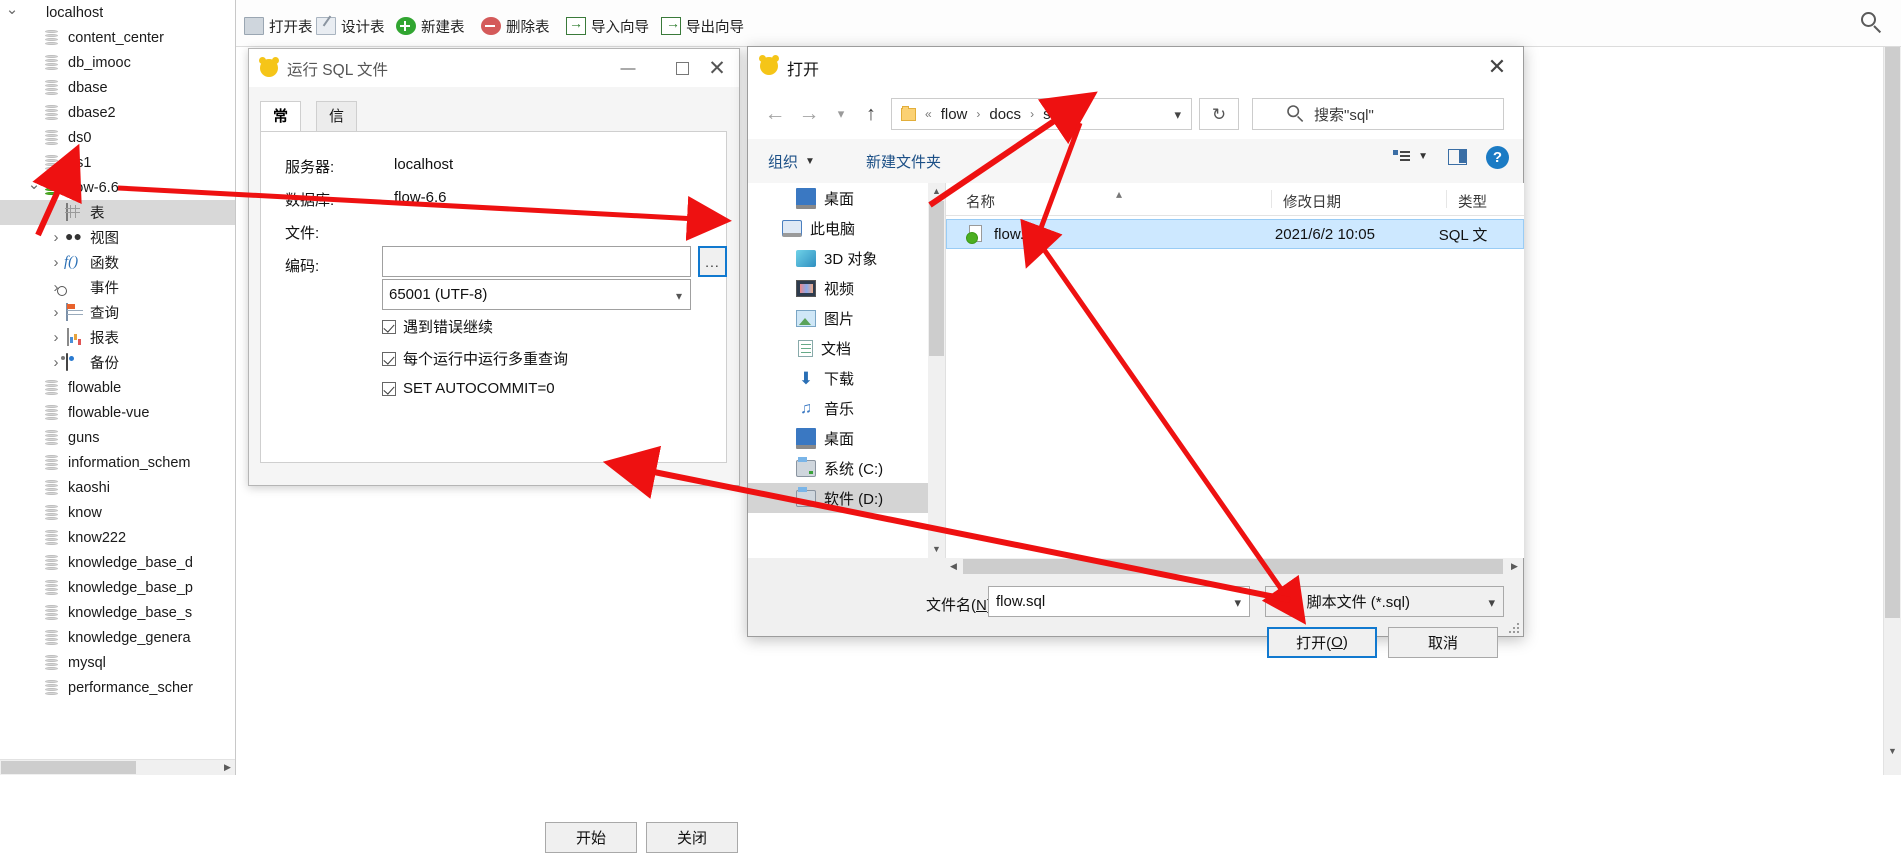 This screenshot has width=1901, height=853. Describe the element at coordinates (337, 158) in the screenshot. I see `sql-tab-1: 信息日志` at that location.